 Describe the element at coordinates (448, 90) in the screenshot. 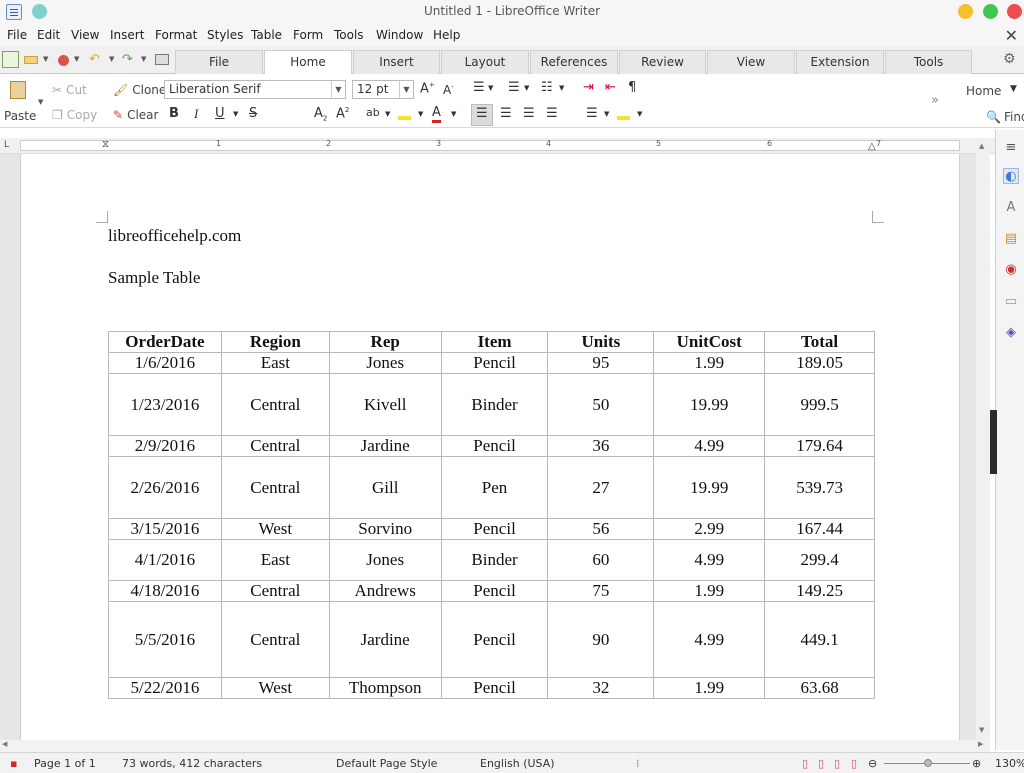

I see `shrink-font-icon: A-` at that location.